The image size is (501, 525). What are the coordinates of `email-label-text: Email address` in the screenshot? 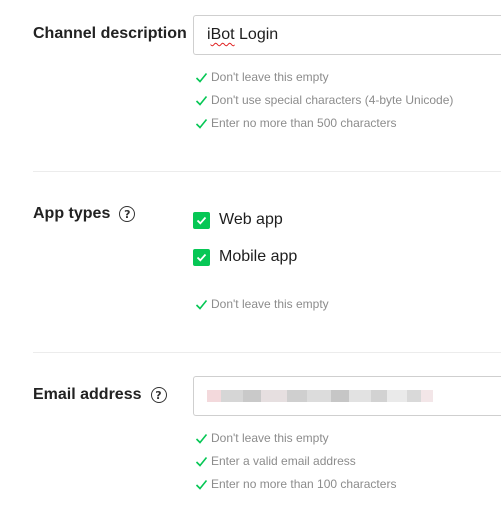 It's located at (87, 394).